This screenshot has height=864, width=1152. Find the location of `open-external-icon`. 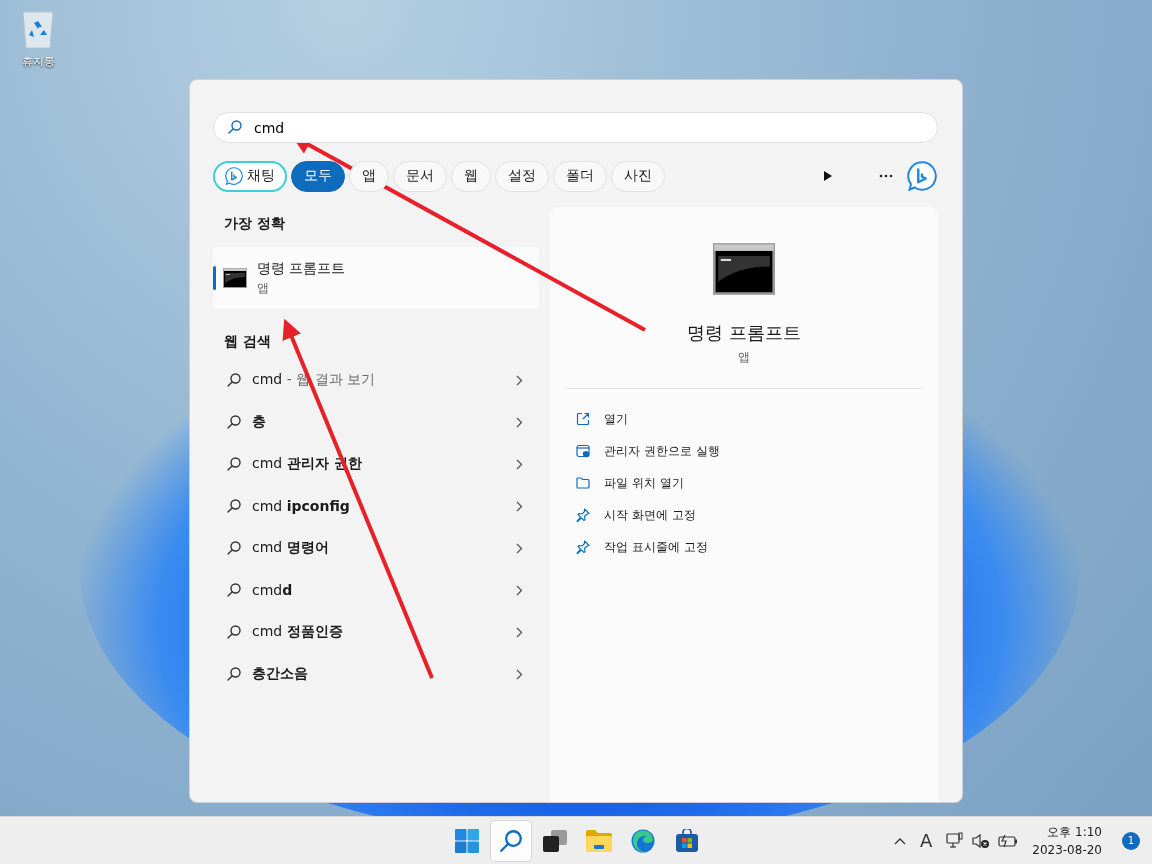

open-external-icon is located at coordinates (583, 419).